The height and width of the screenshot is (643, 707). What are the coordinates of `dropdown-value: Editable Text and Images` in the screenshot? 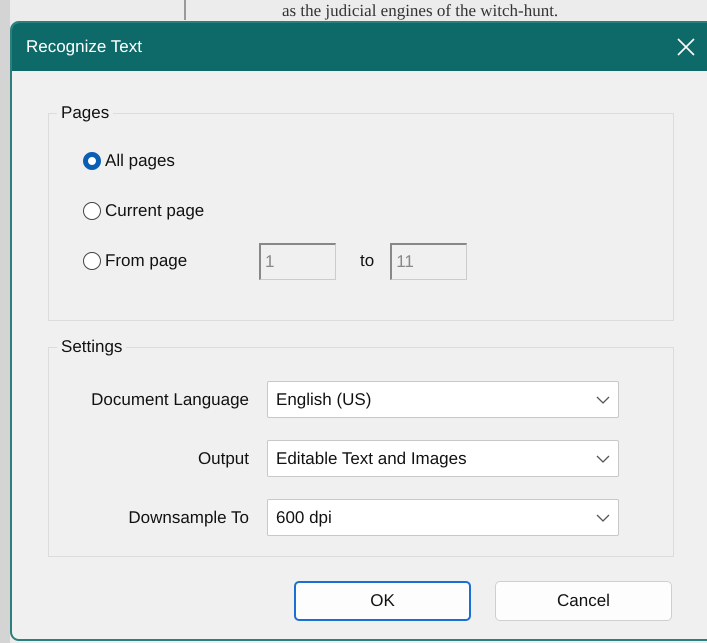 It's located at (371, 459).